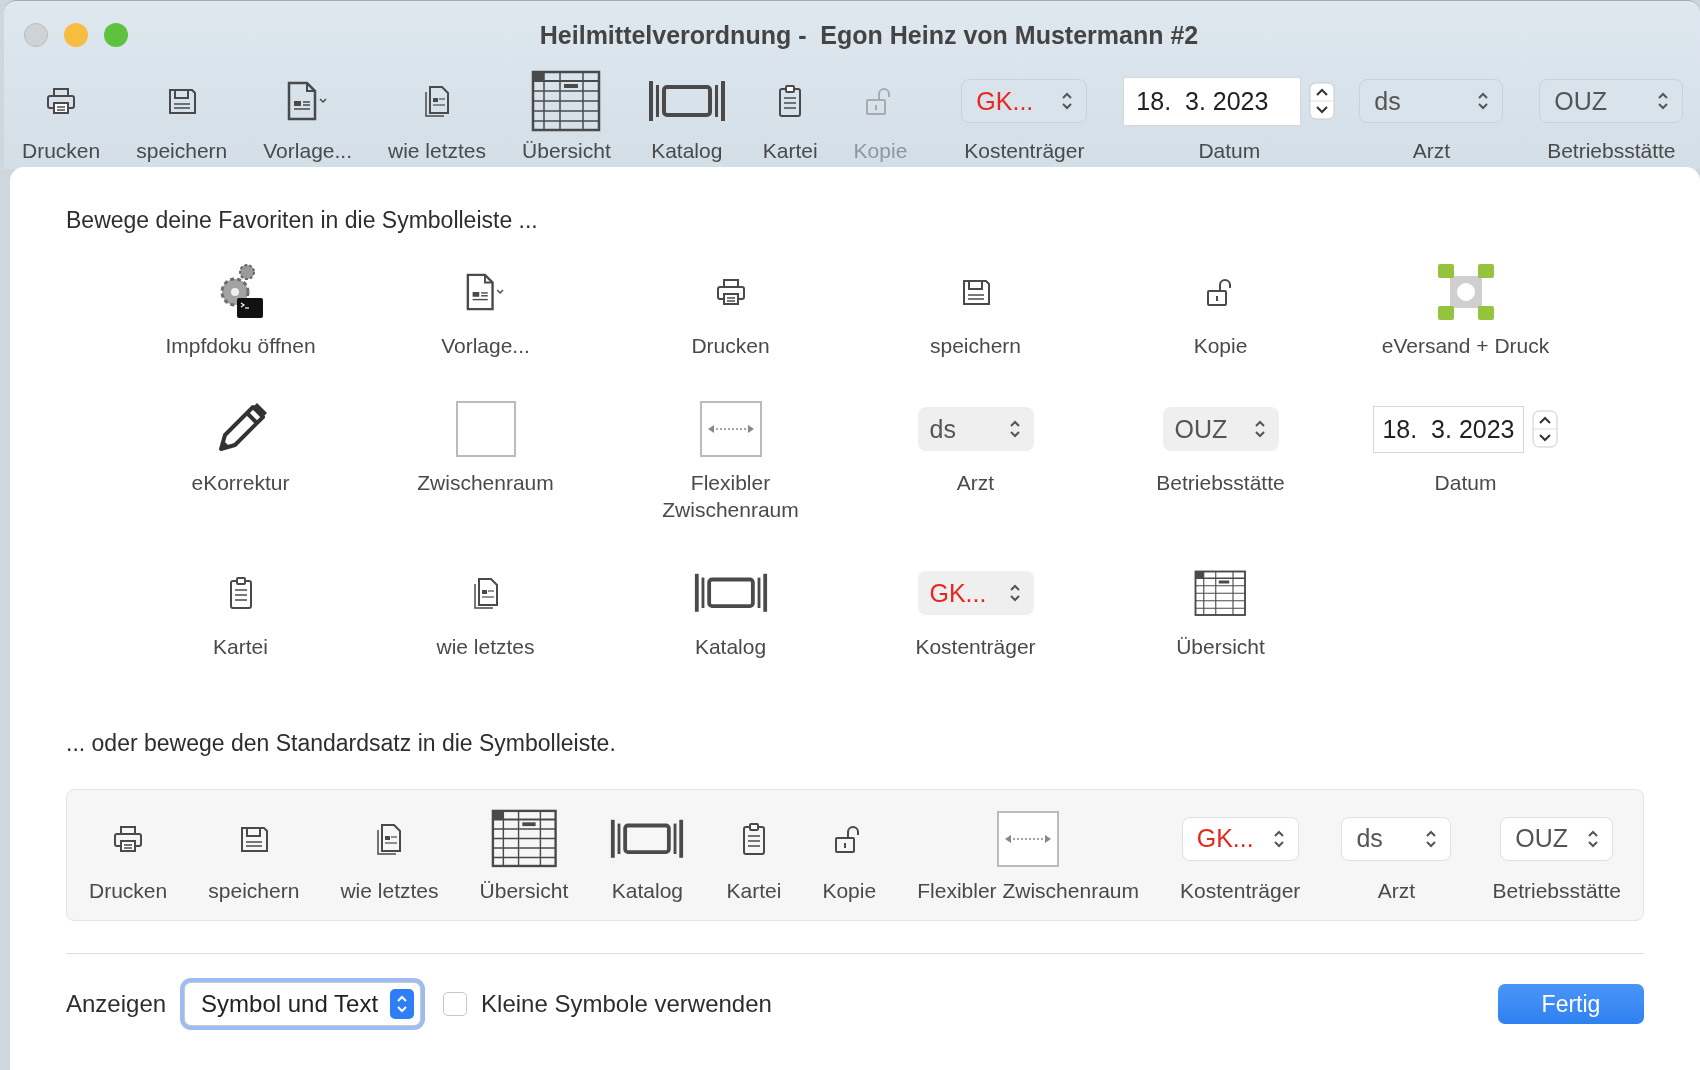 Image resolution: width=1700 pixels, height=1070 pixels. What do you see at coordinates (307, 101) in the screenshot?
I see `document-caret-icon` at bounding box center [307, 101].